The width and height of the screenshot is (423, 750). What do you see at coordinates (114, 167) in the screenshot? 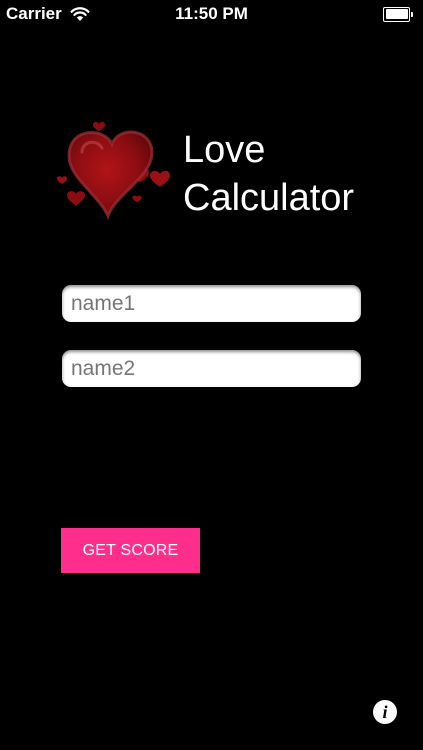
I see `hearts-logo-icon` at bounding box center [114, 167].